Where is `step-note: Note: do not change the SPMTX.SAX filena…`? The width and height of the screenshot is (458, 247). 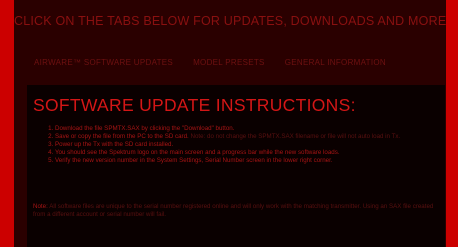
step-note: Note: do not change the SPMTX.SAX filena… is located at coordinates (295, 136).